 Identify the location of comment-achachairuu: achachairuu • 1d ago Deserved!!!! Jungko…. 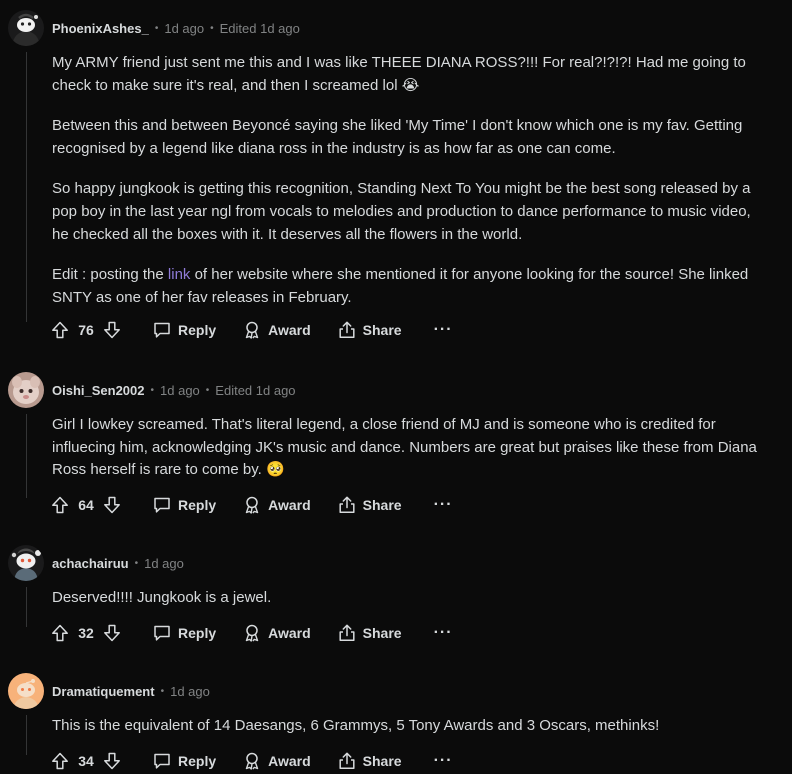
(396, 597).